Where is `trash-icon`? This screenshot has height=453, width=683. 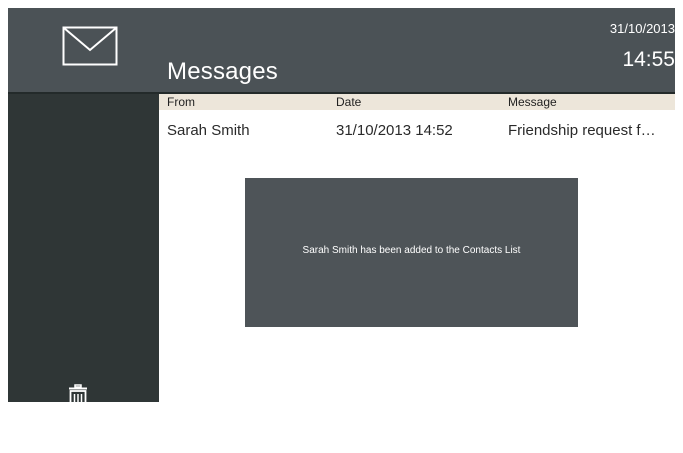
trash-icon is located at coordinates (78, 397).